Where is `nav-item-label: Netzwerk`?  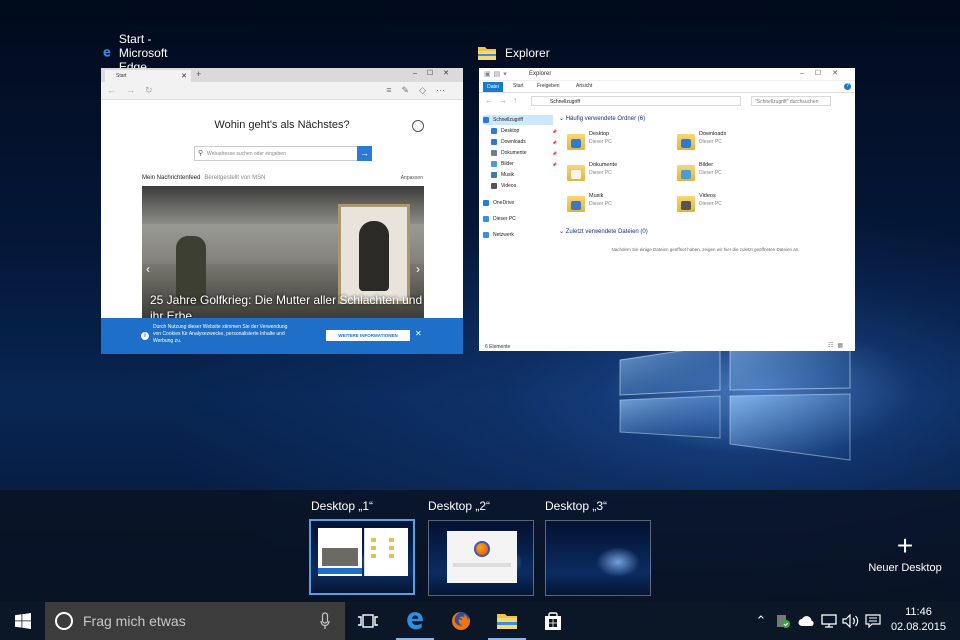
nav-item-label: Netzwerk is located at coordinates (503, 235).